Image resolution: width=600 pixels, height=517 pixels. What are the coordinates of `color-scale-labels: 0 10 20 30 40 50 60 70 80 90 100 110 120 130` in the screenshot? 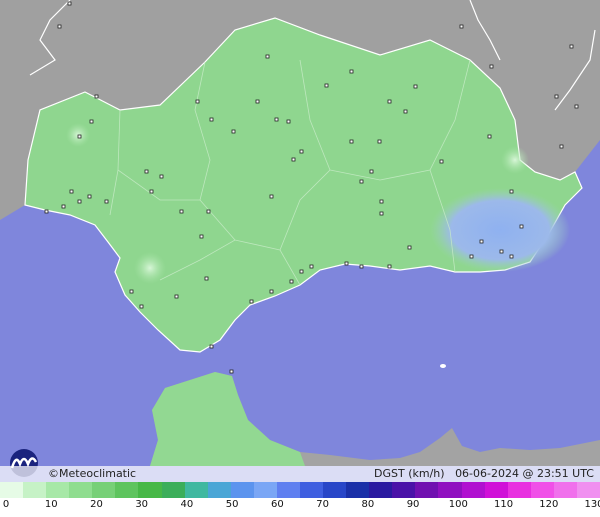 It's located at (300, 507).